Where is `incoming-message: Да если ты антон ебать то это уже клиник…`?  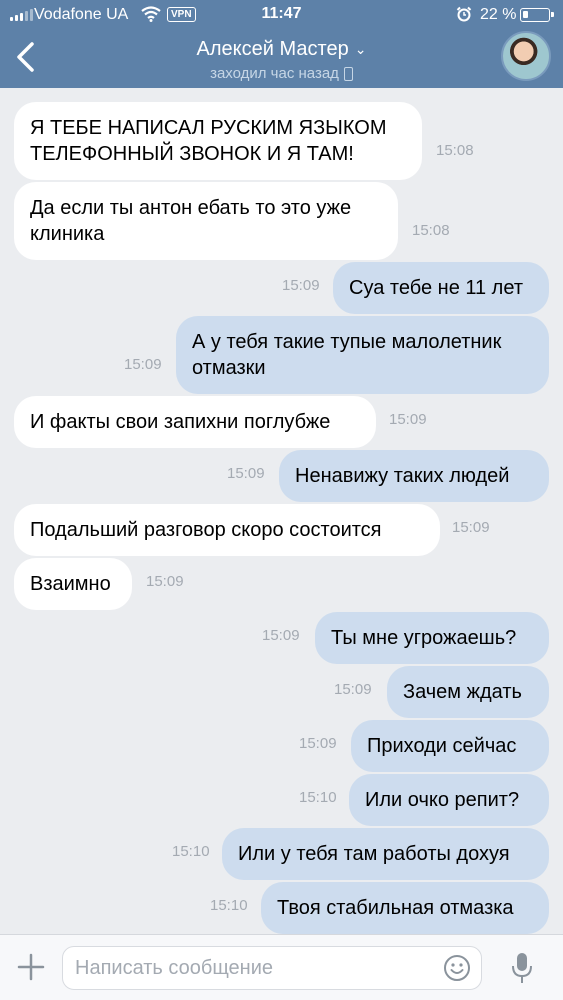
incoming-message: Да если ты антон ебать то это уже клиник… is located at coordinates (206, 221).